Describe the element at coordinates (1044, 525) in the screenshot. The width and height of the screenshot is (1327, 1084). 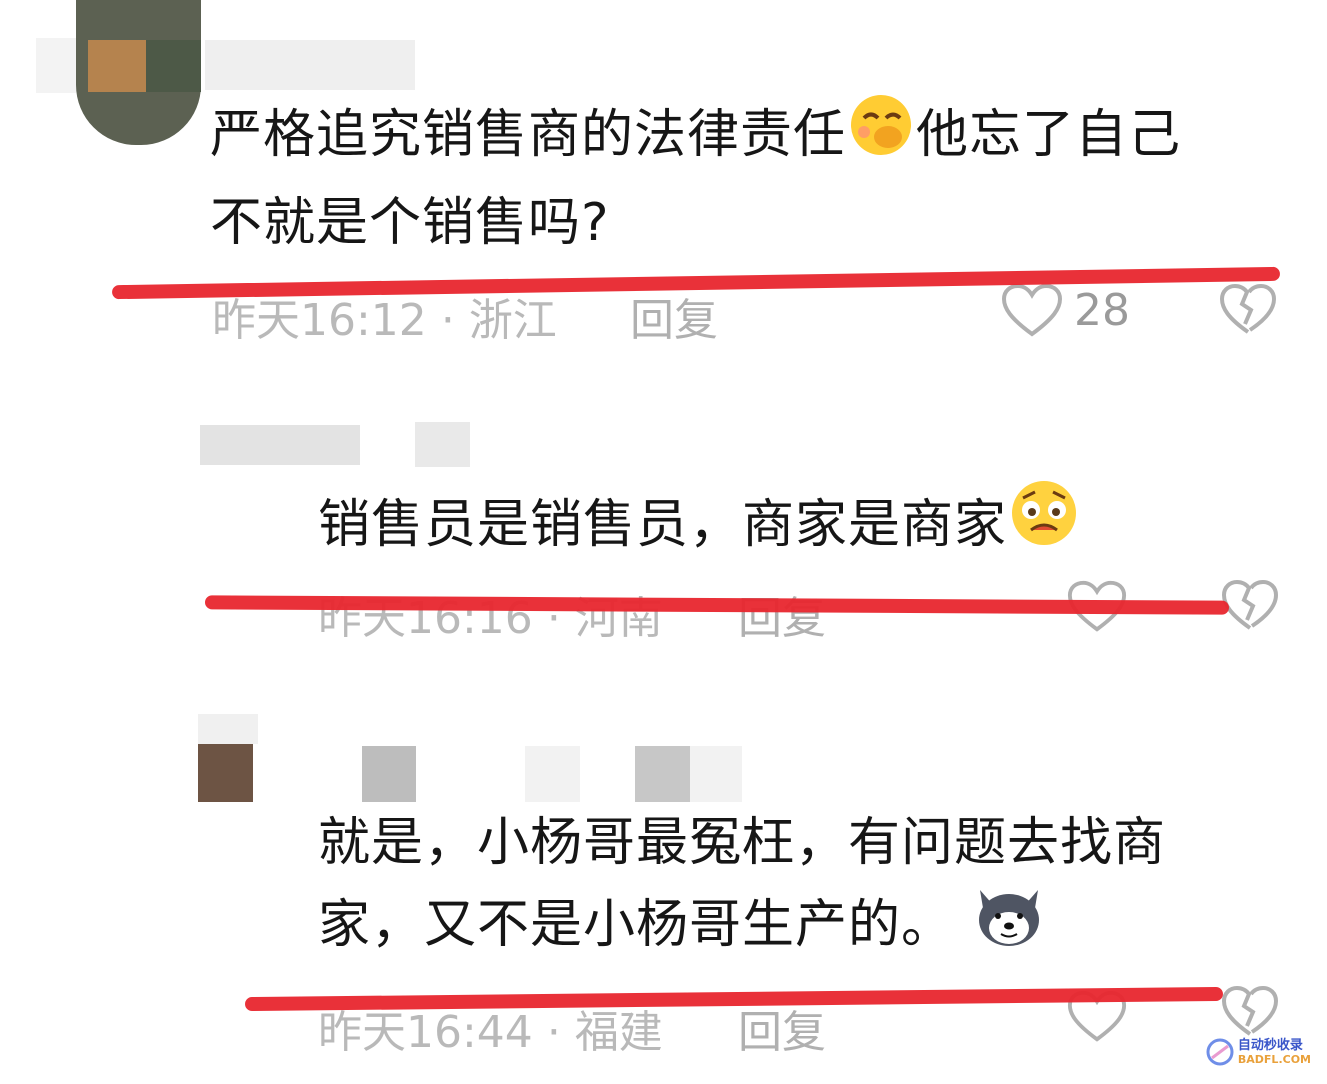
I see `worried-face-emoji-icon` at that location.